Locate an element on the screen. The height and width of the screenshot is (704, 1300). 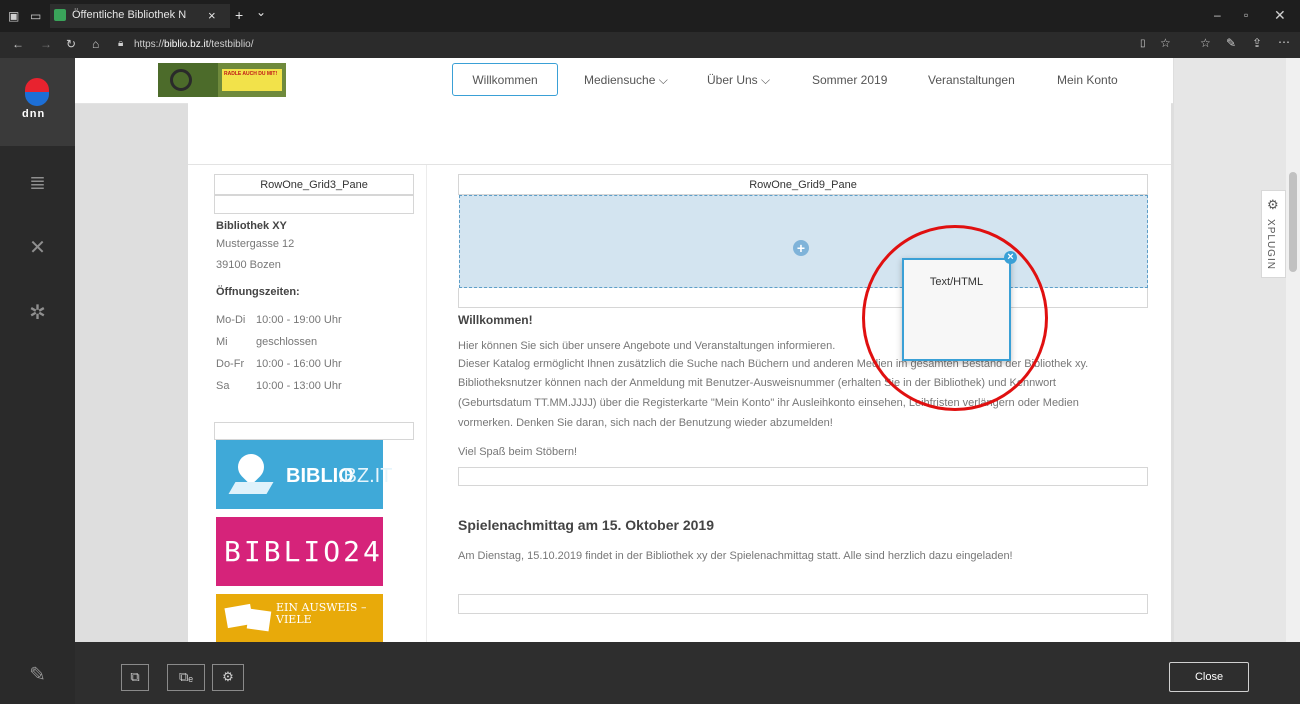
left-pane-header: RowOne_Grid3_Pane is located at coordinates (314, 184).